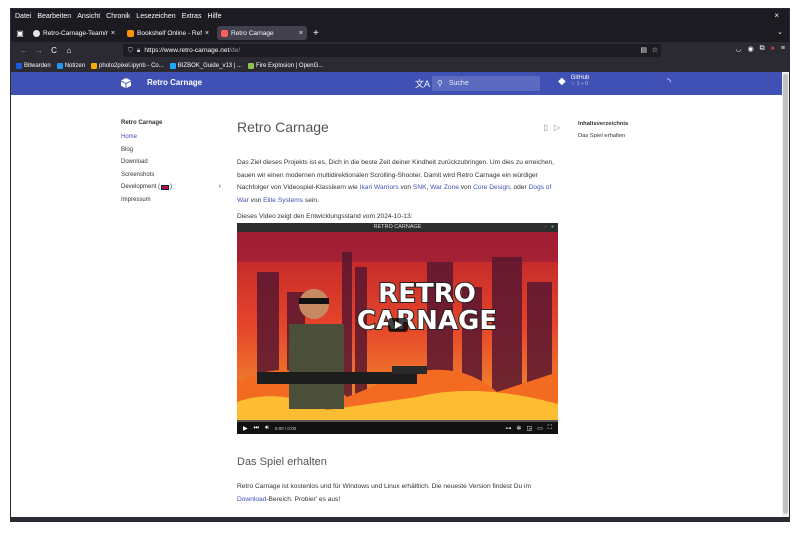  Describe the element at coordinates (379, 187) in the screenshot. I see `link-ikari-warriors: Ikari Warriors` at that location.